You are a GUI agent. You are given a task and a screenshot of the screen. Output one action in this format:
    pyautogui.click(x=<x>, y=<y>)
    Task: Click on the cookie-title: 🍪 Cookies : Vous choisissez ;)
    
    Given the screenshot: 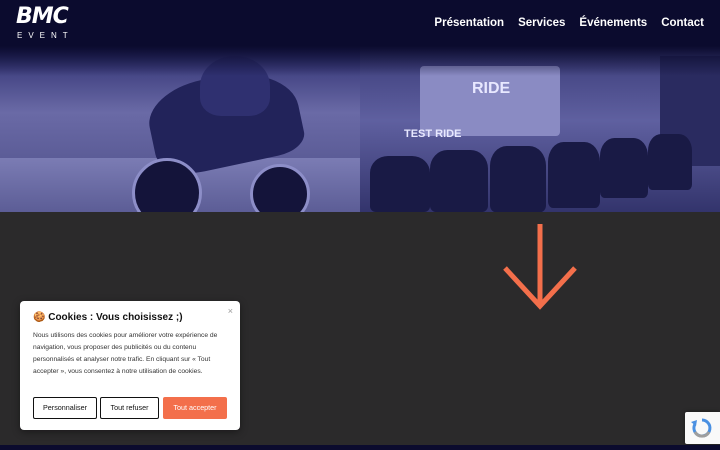 What is the action you would take?
    pyautogui.click(x=108, y=317)
    